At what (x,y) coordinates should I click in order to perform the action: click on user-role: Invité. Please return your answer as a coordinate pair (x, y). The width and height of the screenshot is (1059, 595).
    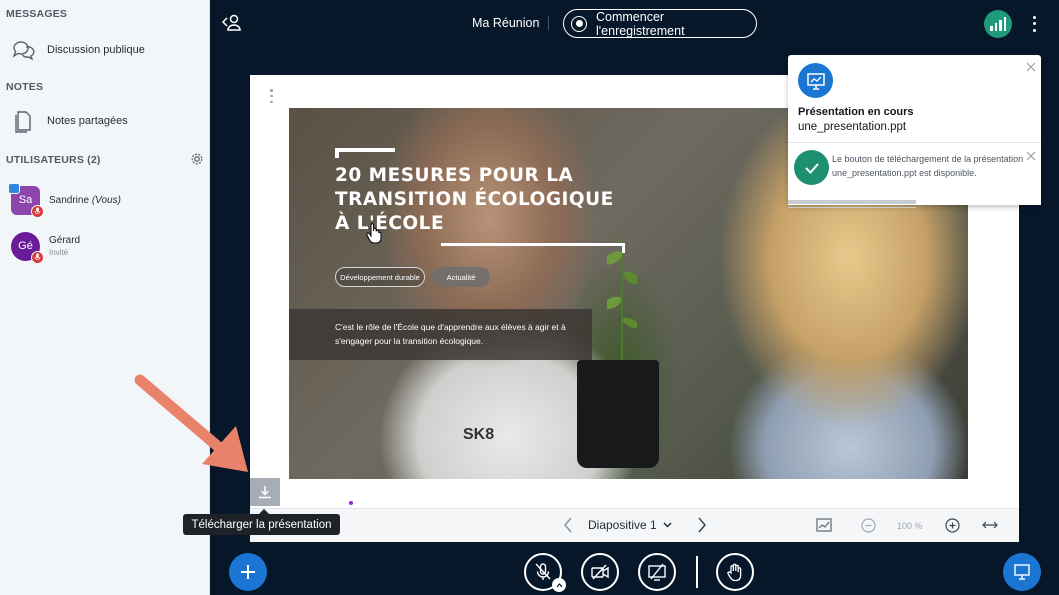
    Looking at the image, I should click on (59, 252).